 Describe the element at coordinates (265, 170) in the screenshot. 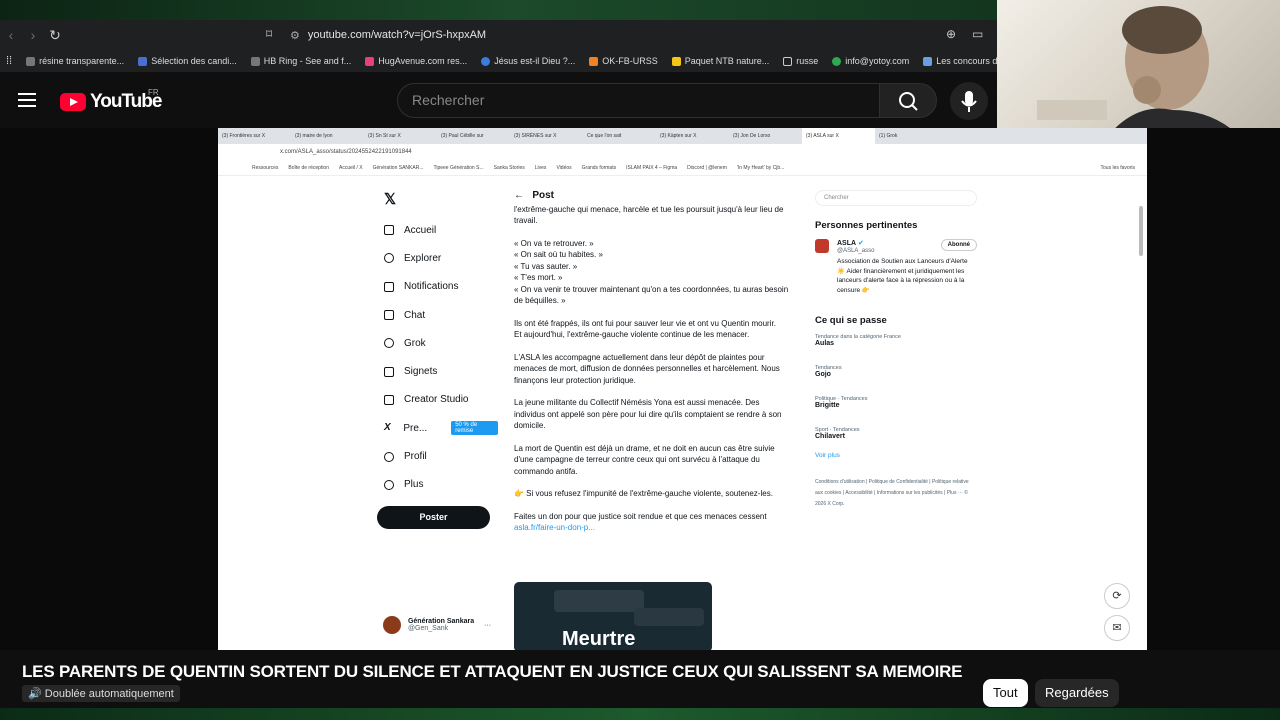

I see `inner-bookmark: Ressources` at that location.